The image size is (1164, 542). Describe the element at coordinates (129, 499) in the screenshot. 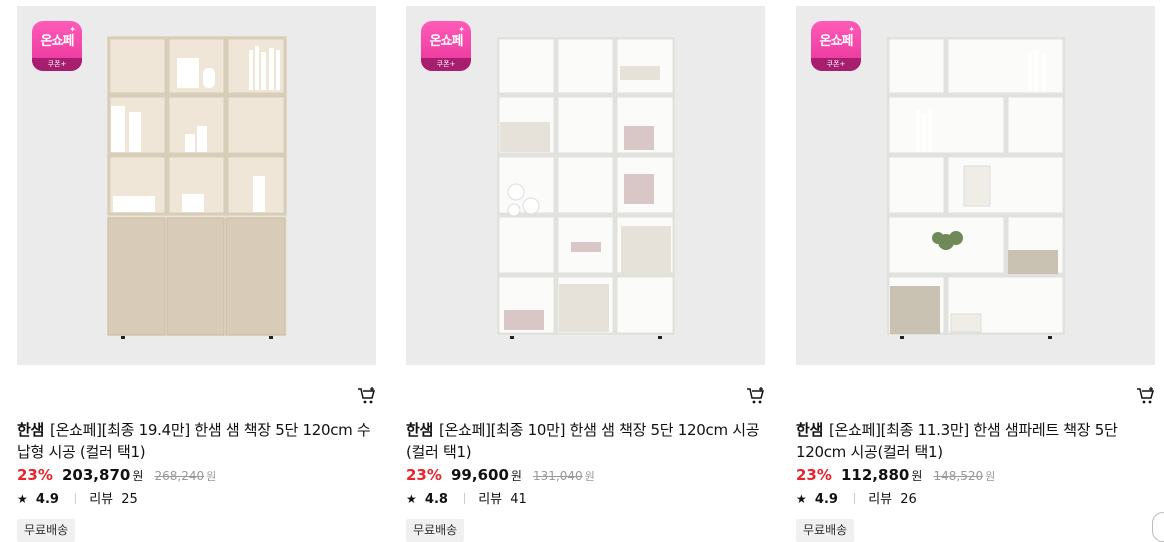

I see `review-count: 25` at that location.